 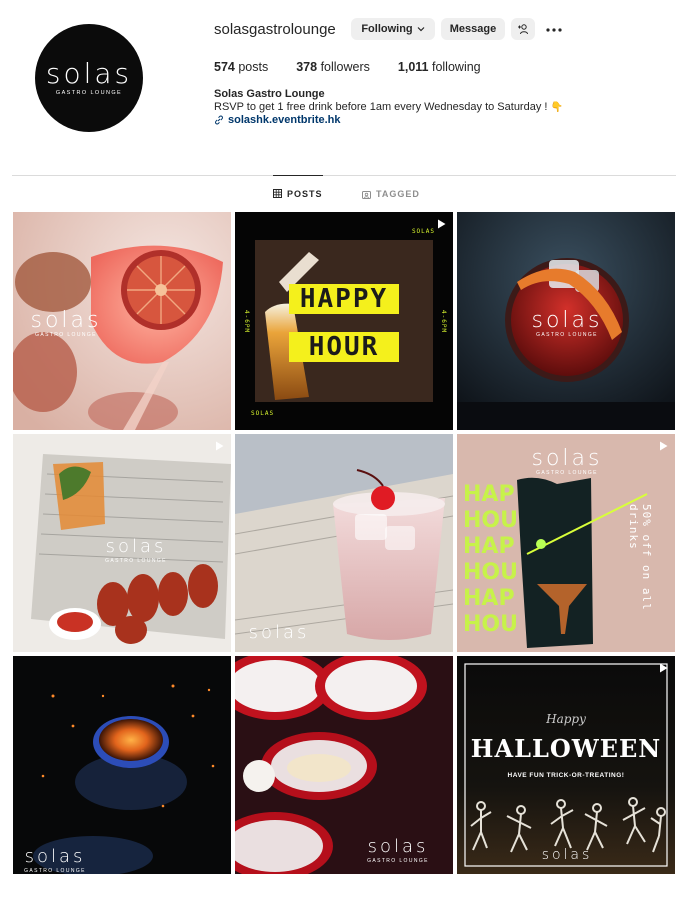 What do you see at coordinates (305, 193) in the screenshot?
I see `tab-posts-label: POSTS` at bounding box center [305, 193].